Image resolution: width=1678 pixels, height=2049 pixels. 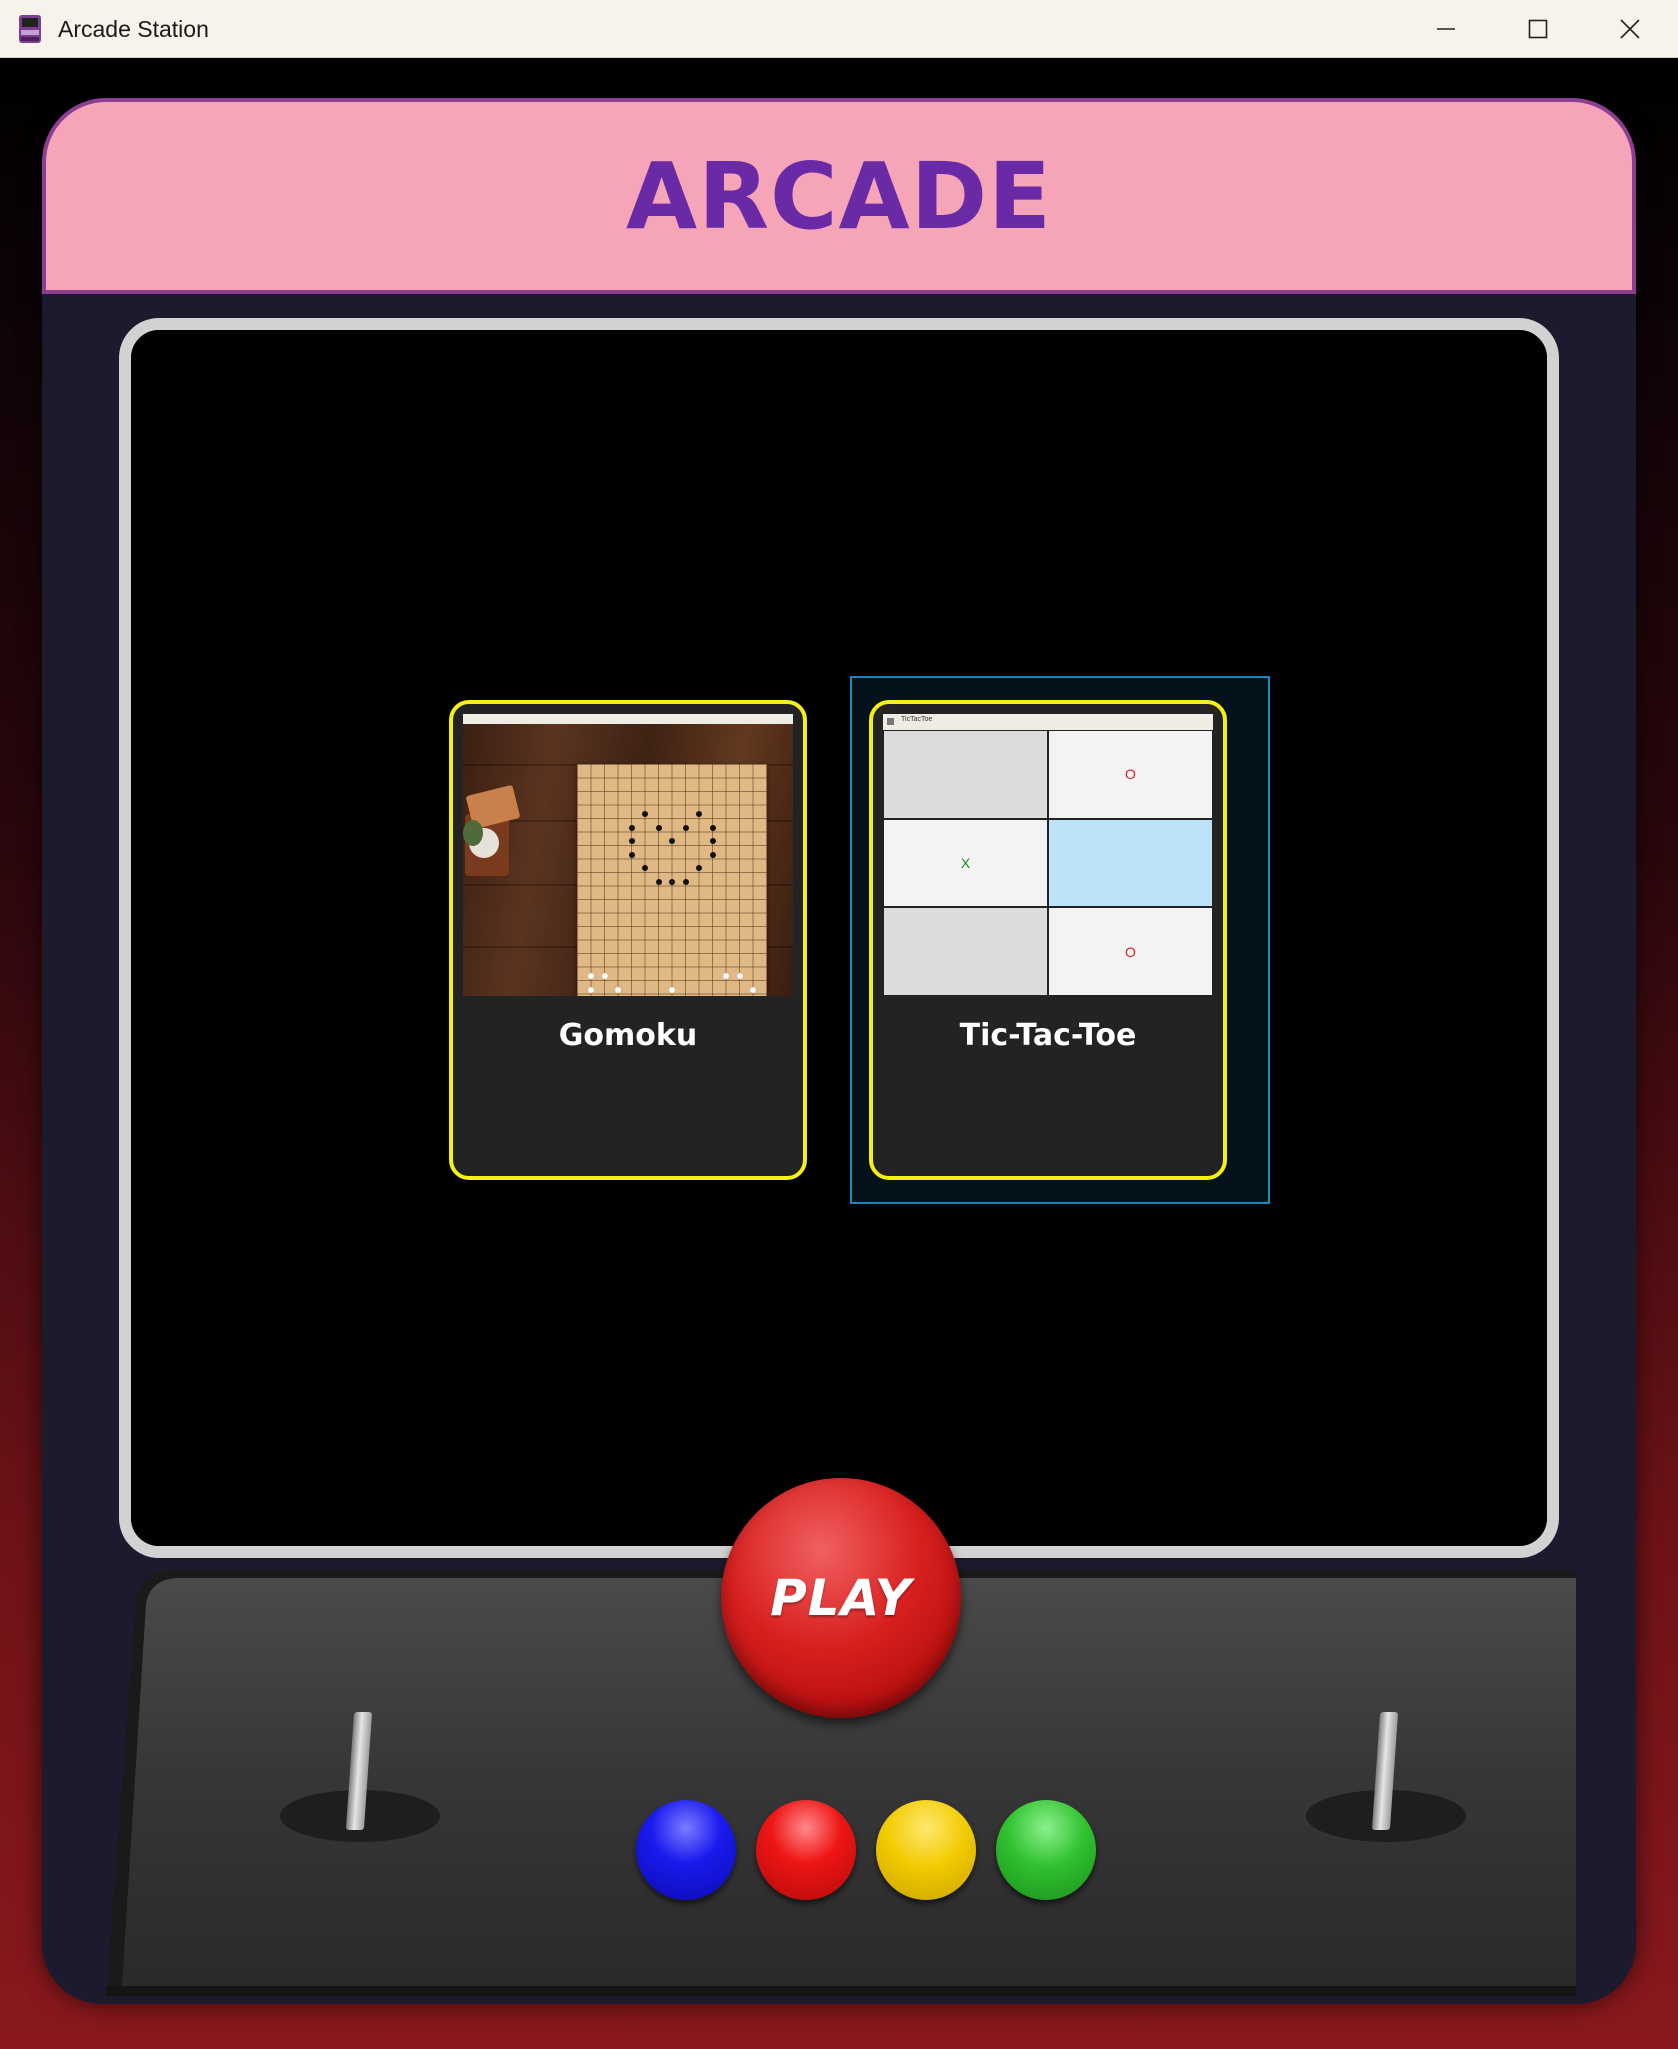 What do you see at coordinates (890, 721) in the screenshot?
I see `app-icon` at bounding box center [890, 721].